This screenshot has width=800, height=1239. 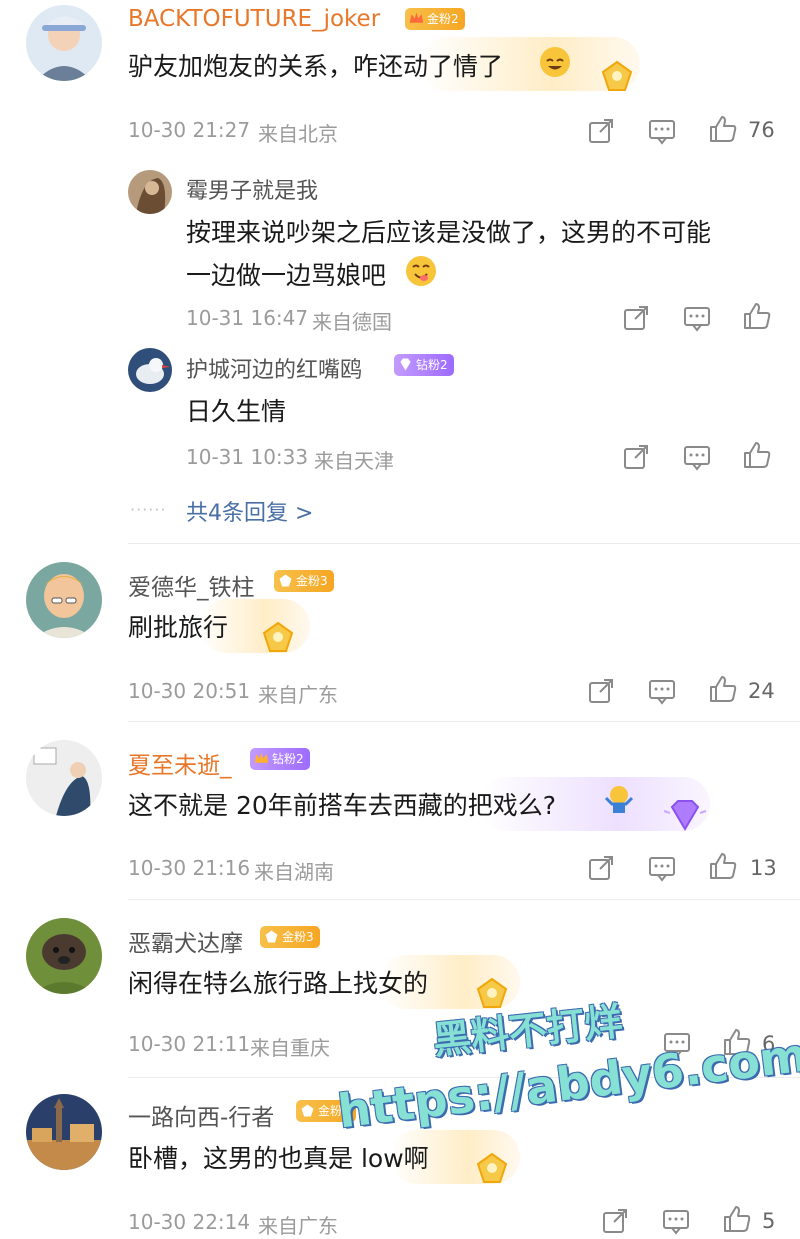 What do you see at coordinates (298, 134) in the screenshot?
I see `comment-location: 来自北京` at bounding box center [298, 134].